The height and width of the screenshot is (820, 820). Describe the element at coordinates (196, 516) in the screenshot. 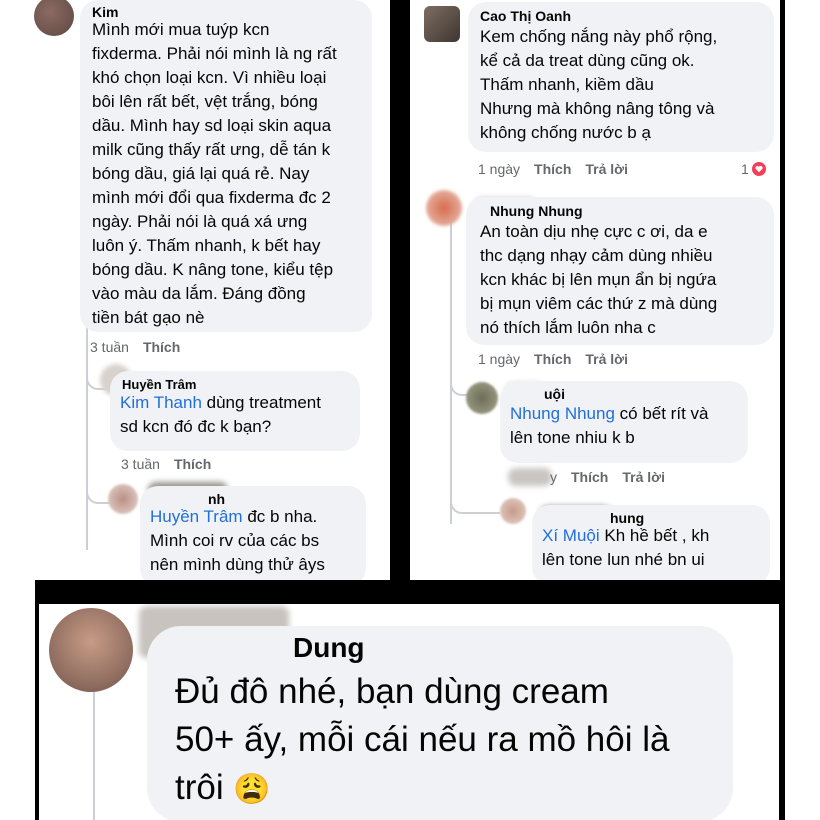

I see `mention-link: Huyền Trâm` at that location.